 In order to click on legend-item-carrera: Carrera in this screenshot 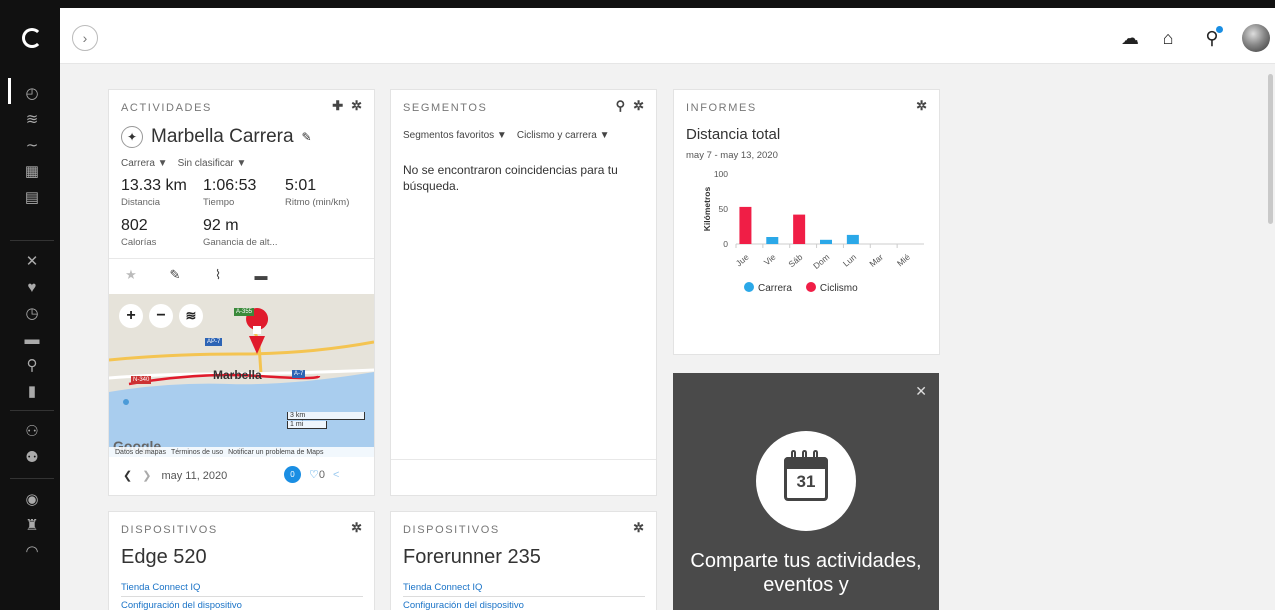, I will do `click(768, 288)`.